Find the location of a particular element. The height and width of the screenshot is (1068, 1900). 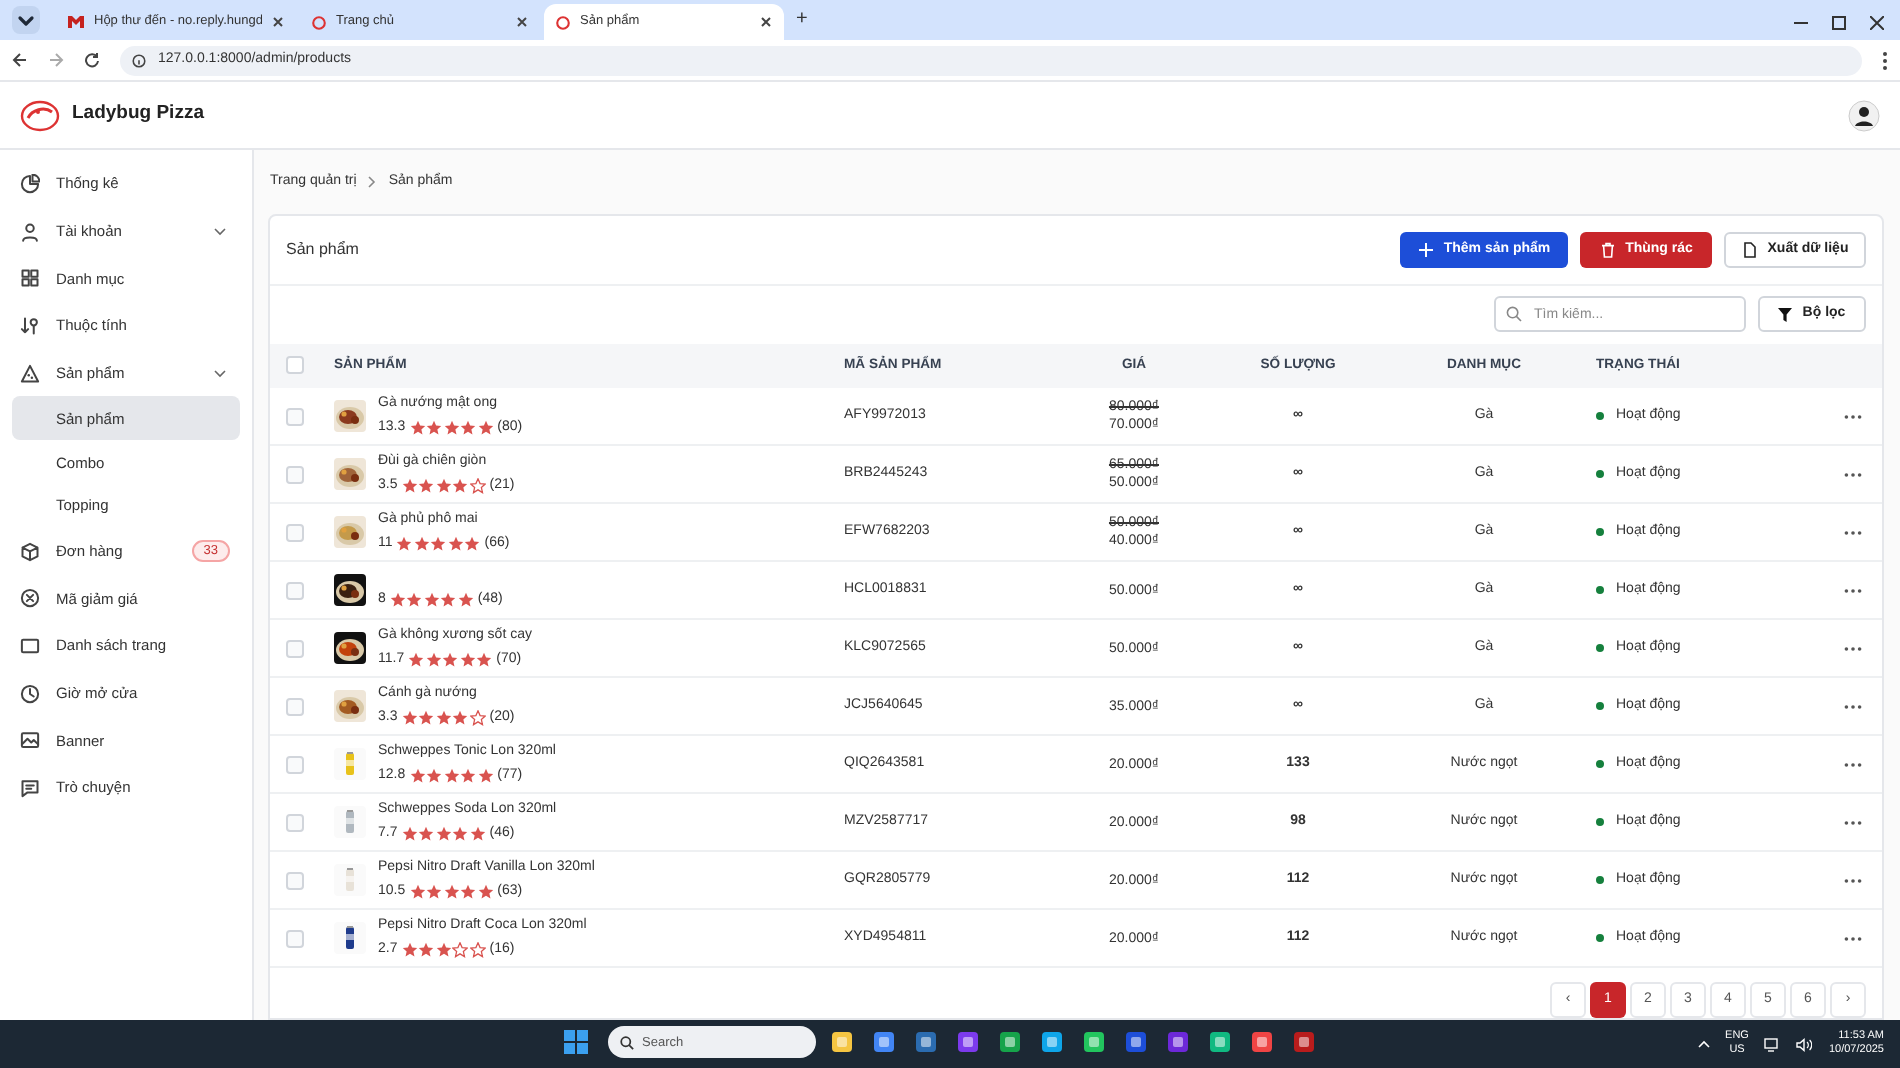

caret-icon is located at coordinates (26, 20).